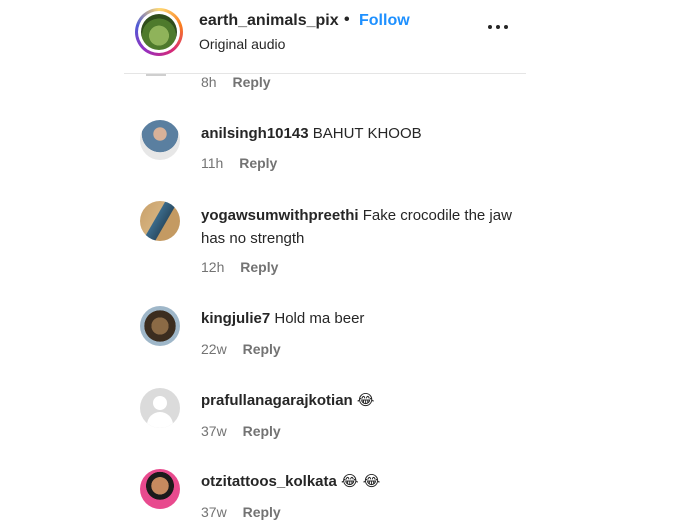  I want to click on comment-meta: 22w Reply, so click(241, 349).